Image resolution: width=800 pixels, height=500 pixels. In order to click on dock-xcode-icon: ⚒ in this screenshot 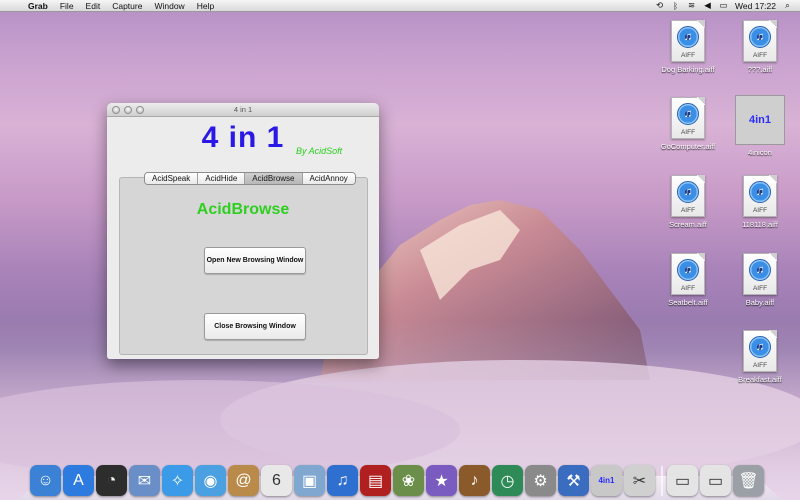, I will do `click(573, 480)`.